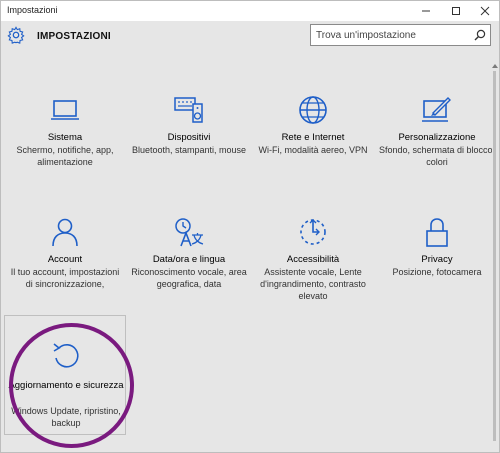 The width and height of the screenshot is (500, 453). What do you see at coordinates (189, 232) in the screenshot?
I see `language-icon` at bounding box center [189, 232].